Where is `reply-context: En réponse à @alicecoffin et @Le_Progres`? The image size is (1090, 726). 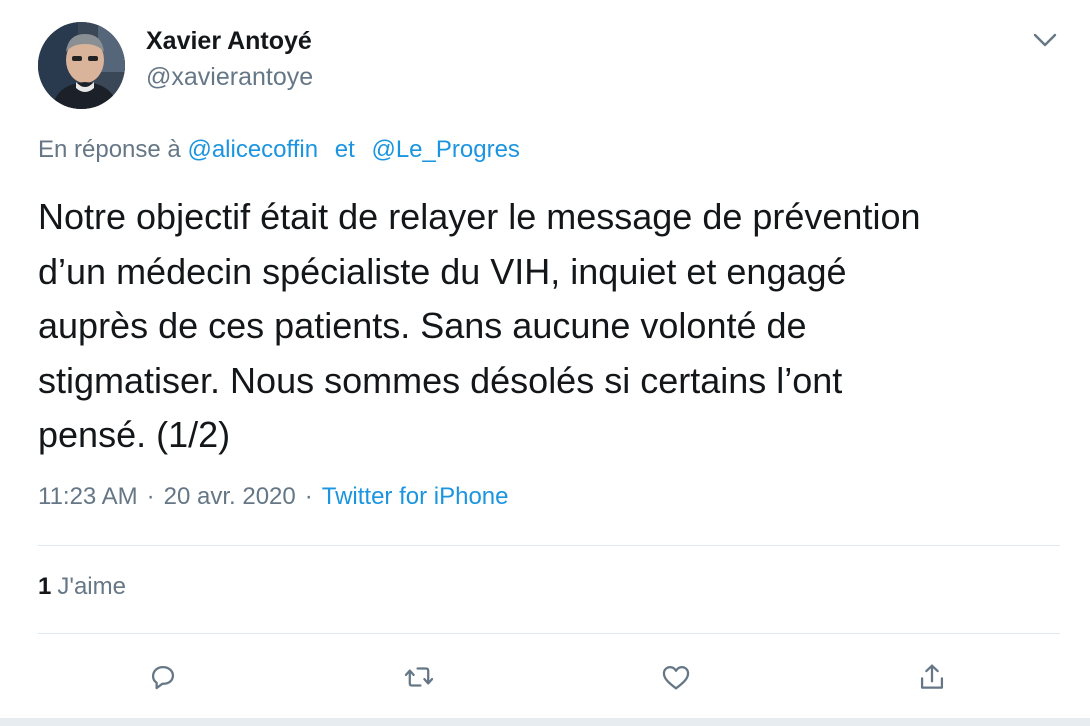 reply-context: En réponse à @alicecoffin et @Le_Progres is located at coordinates (279, 150).